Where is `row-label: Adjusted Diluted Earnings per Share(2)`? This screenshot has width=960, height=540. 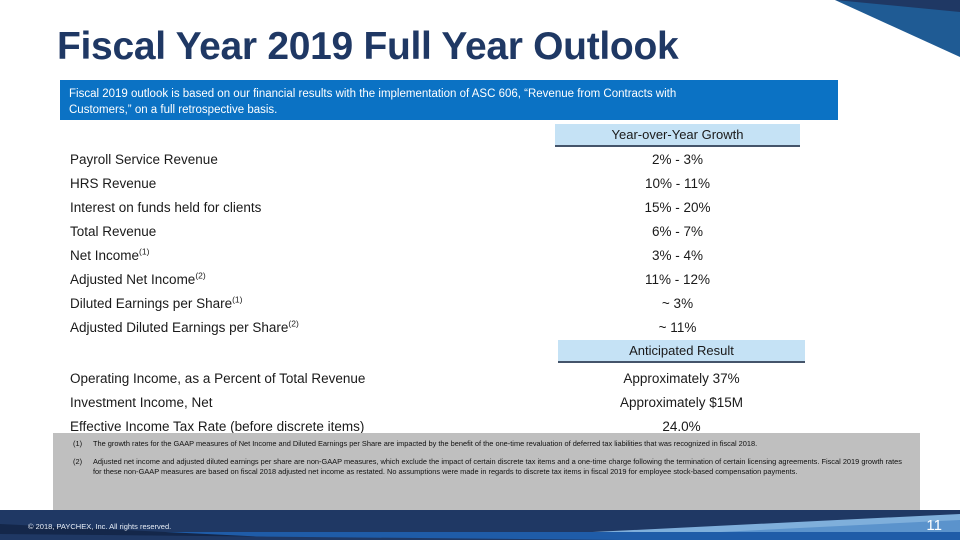
row-label: Adjusted Diluted Earnings per Share(2) is located at coordinates (184, 326).